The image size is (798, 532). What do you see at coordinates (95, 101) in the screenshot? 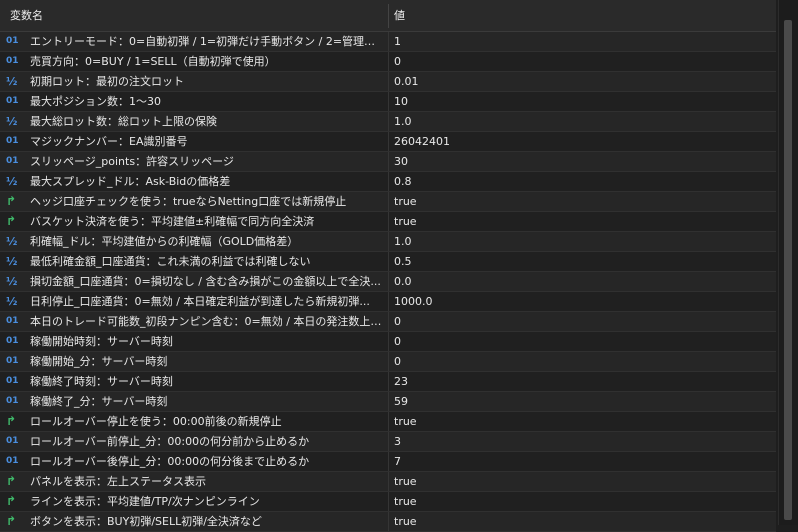
I see `parameter-name: 最大ポジション数：1〜30` at bounding box center [95, 101].